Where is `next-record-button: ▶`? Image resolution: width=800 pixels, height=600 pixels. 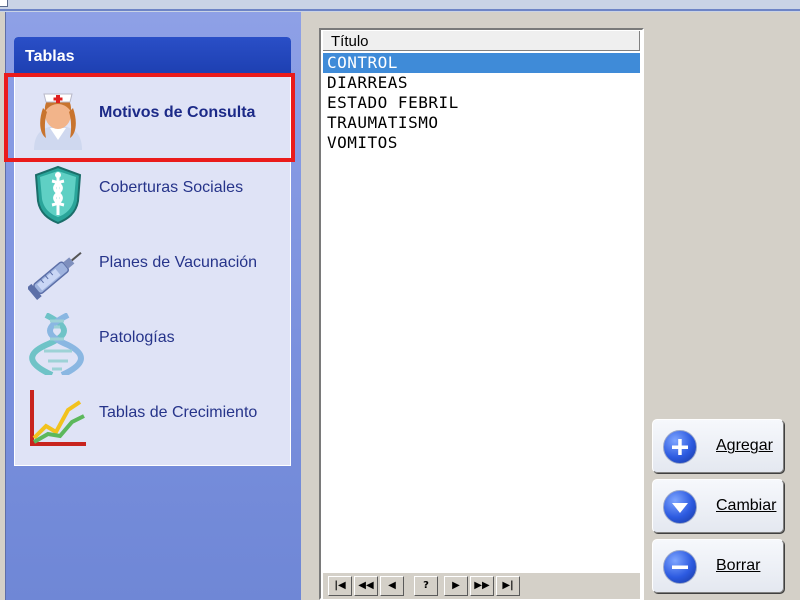 next-record-button: ▶ is located at coordinates (456, 586).